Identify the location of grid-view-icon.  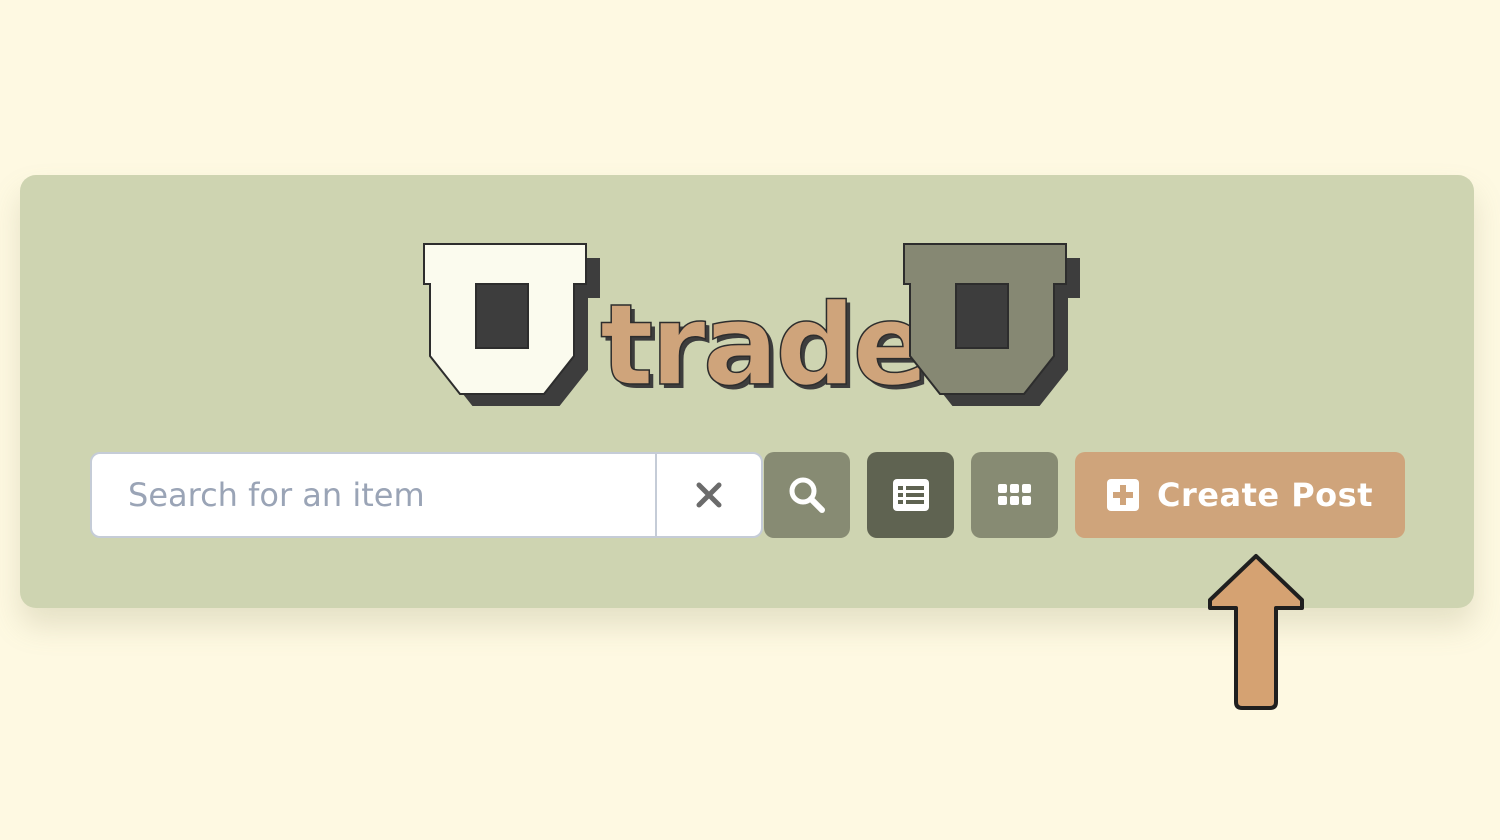
(1014, 494).